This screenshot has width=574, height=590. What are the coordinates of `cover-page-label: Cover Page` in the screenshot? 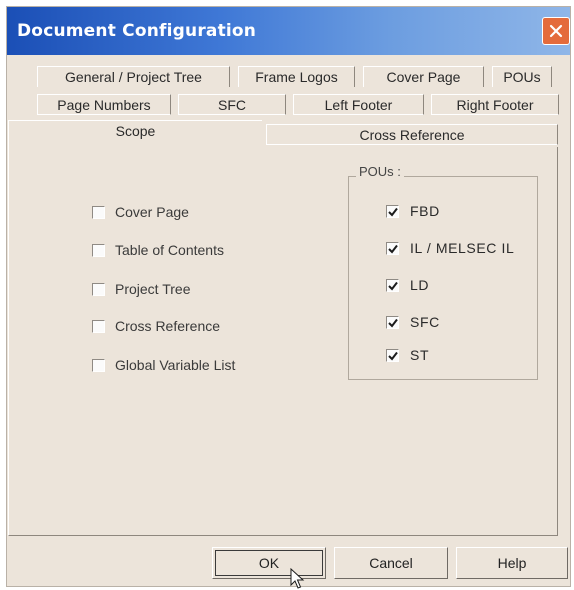 It's located at (152, 212).